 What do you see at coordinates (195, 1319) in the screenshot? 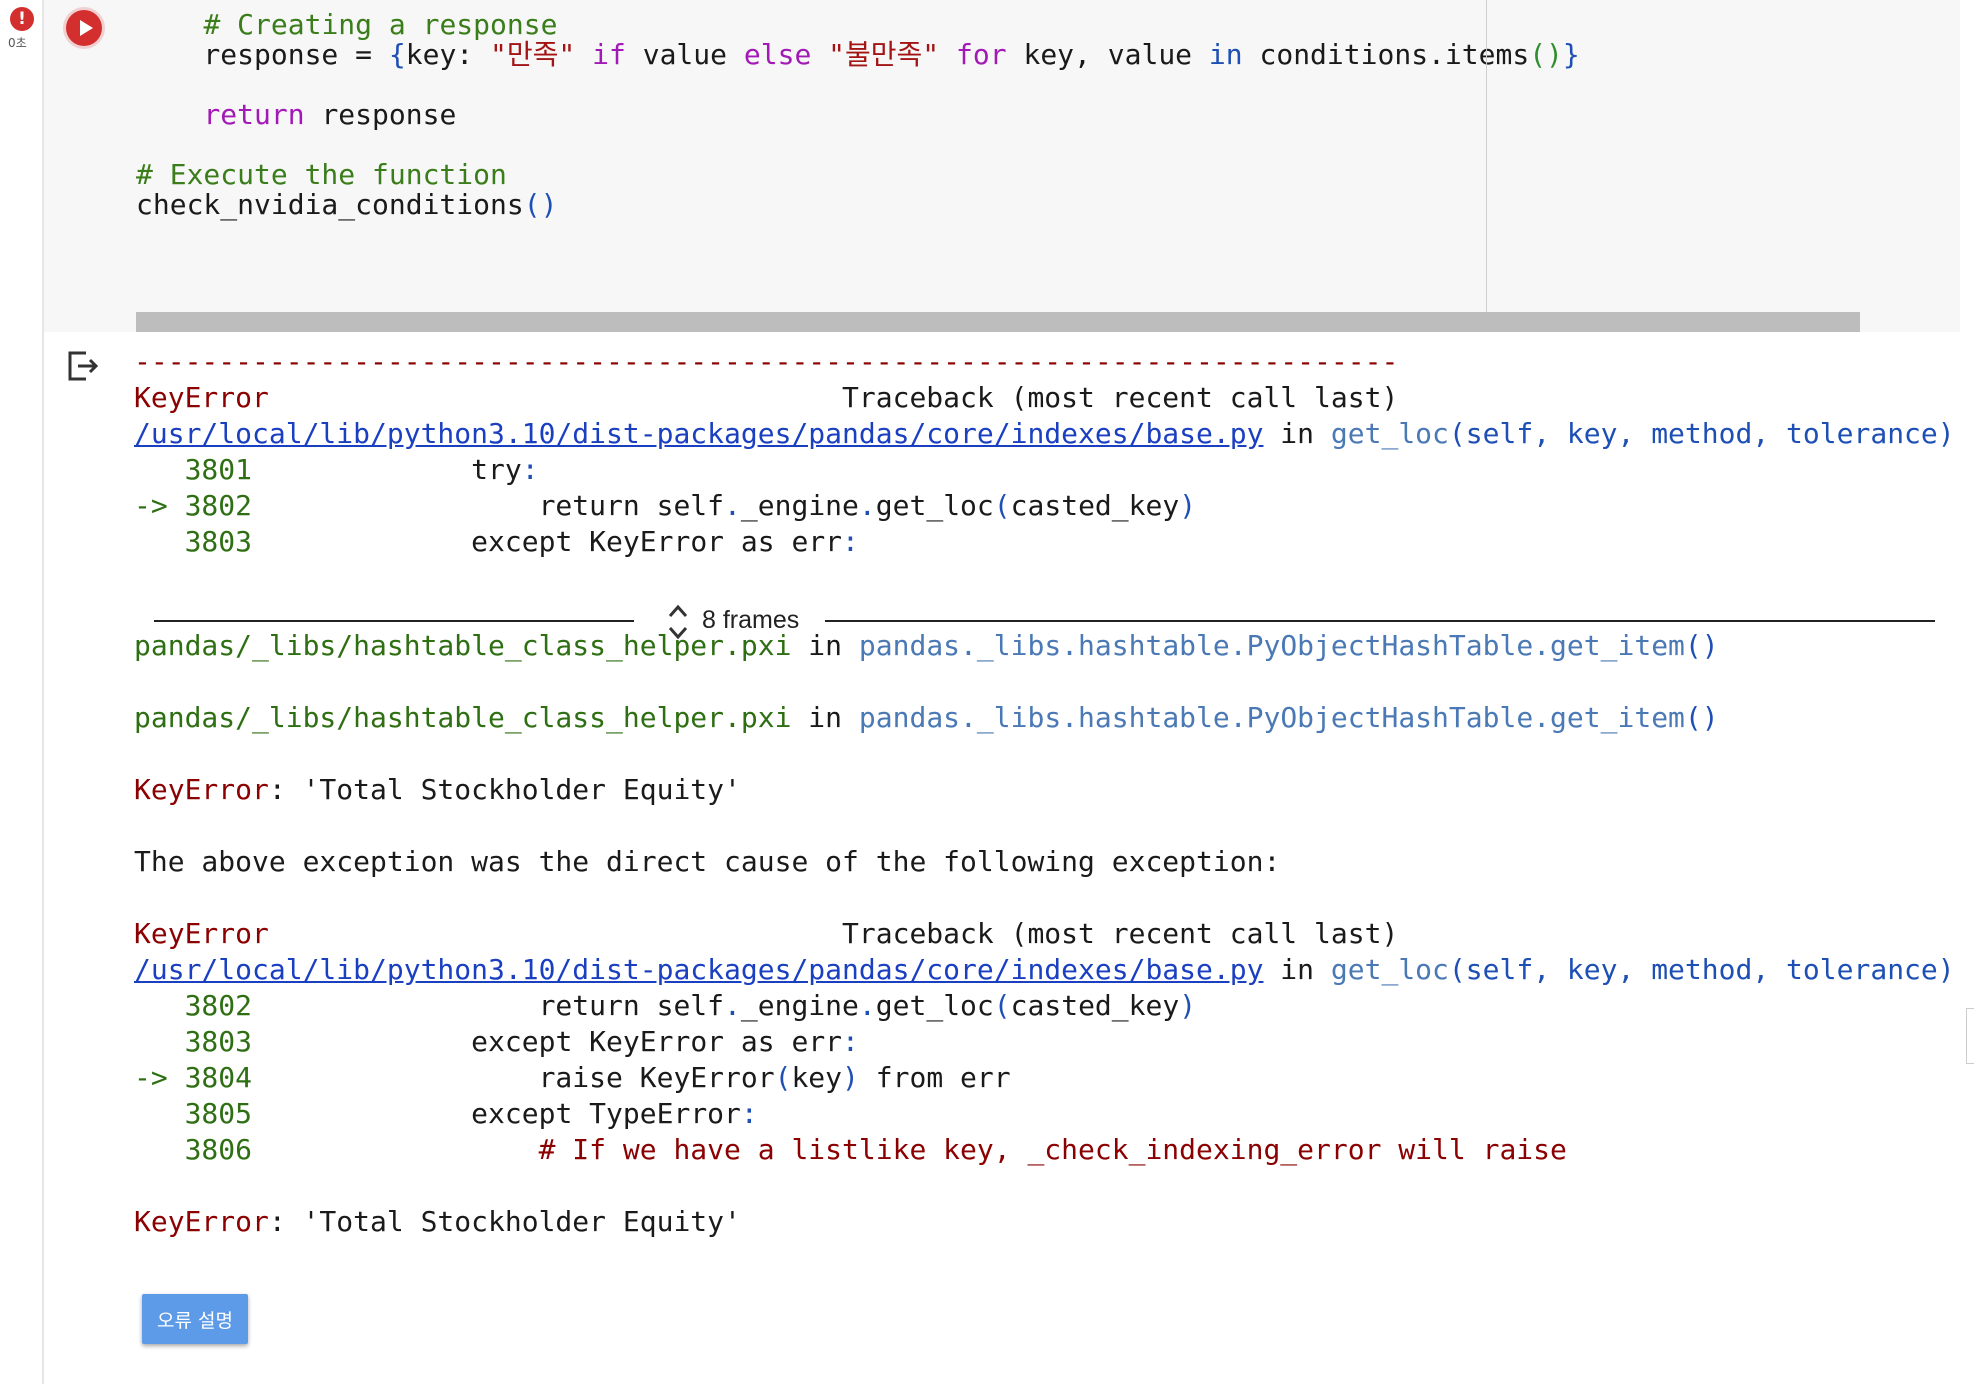
I see `explain-error-button: 오류 설명` at bounding box center [195, 1319].